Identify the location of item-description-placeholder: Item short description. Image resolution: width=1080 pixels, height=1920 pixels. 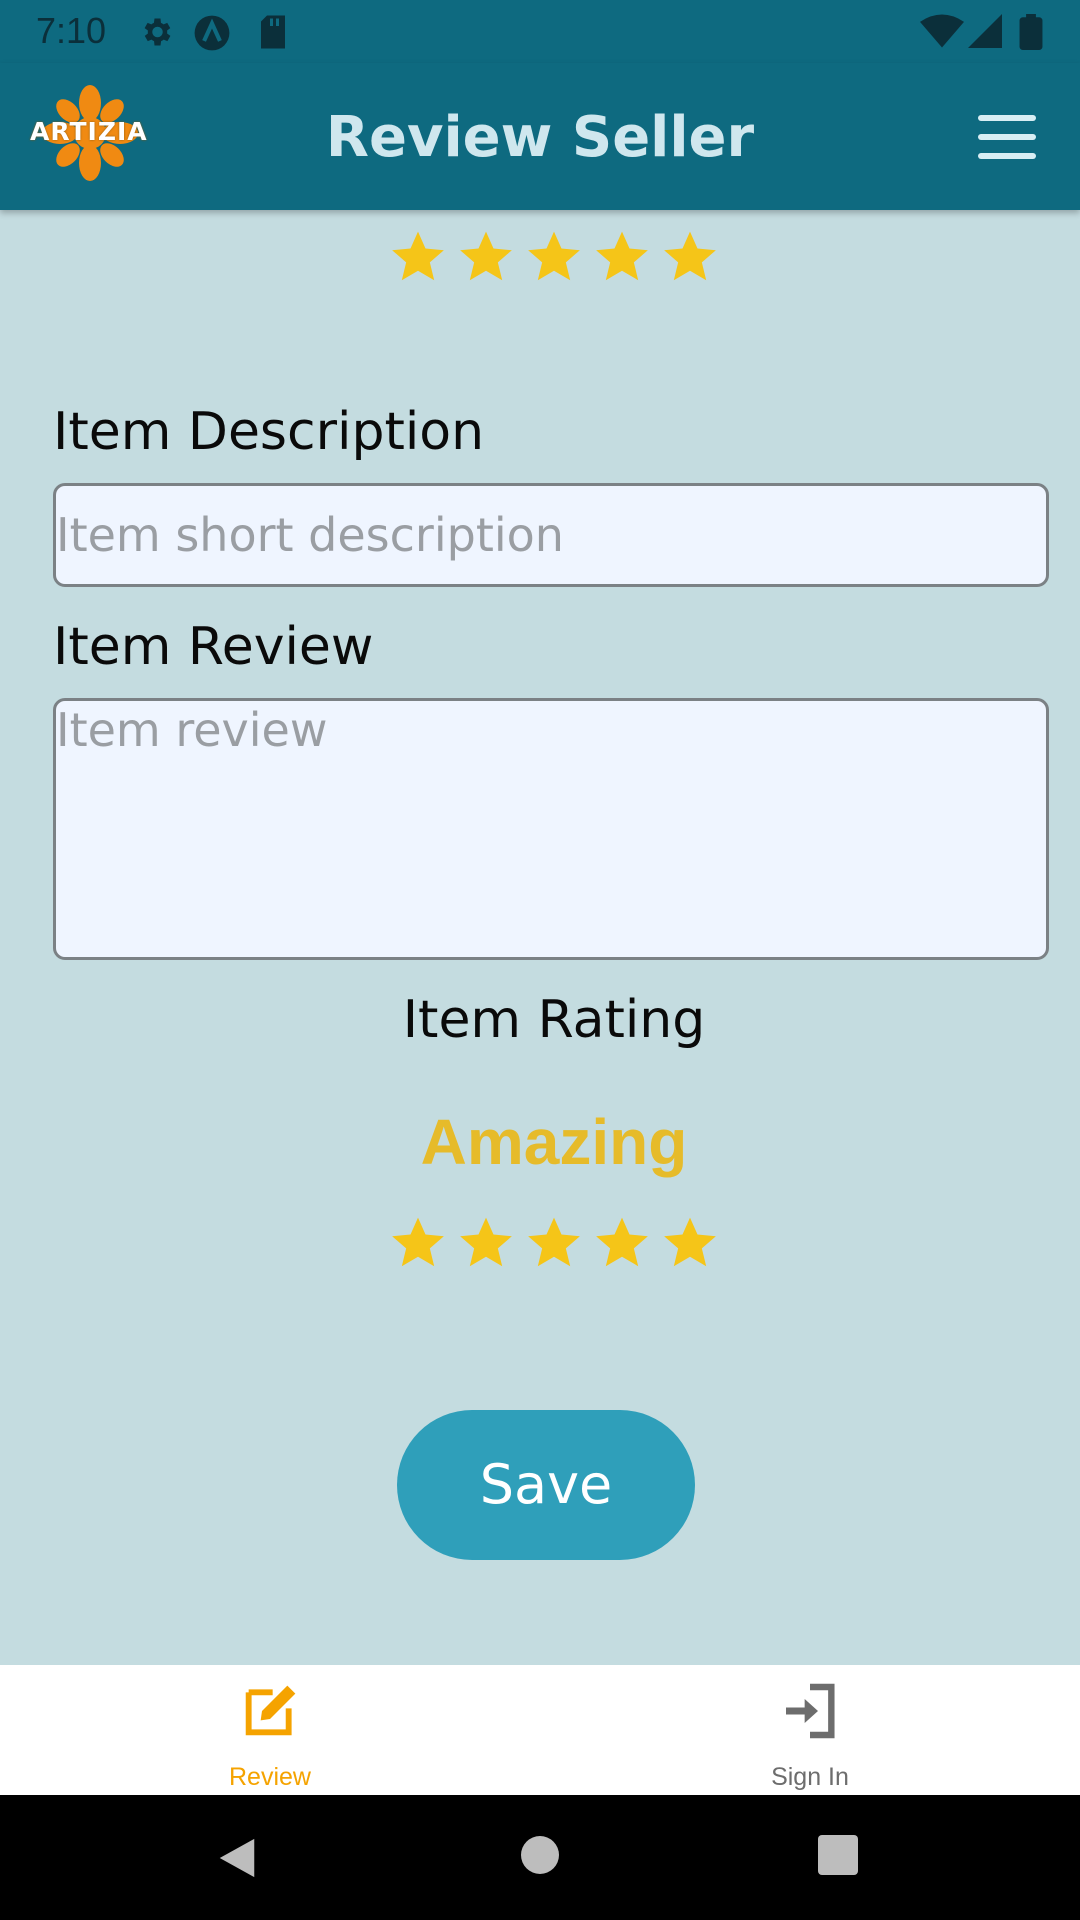
(310, 535).